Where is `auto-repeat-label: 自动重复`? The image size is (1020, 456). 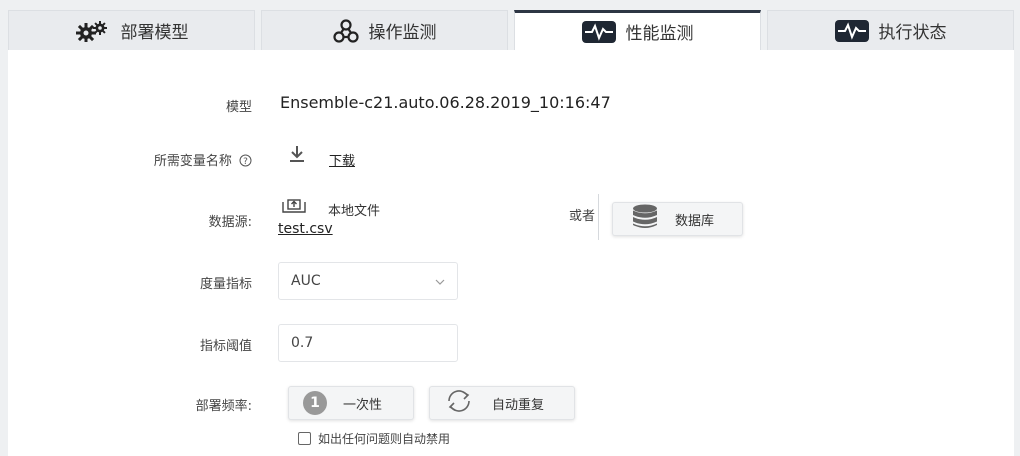
auto-repeat-label: 自动重复 is located at coordinates (518, 405).